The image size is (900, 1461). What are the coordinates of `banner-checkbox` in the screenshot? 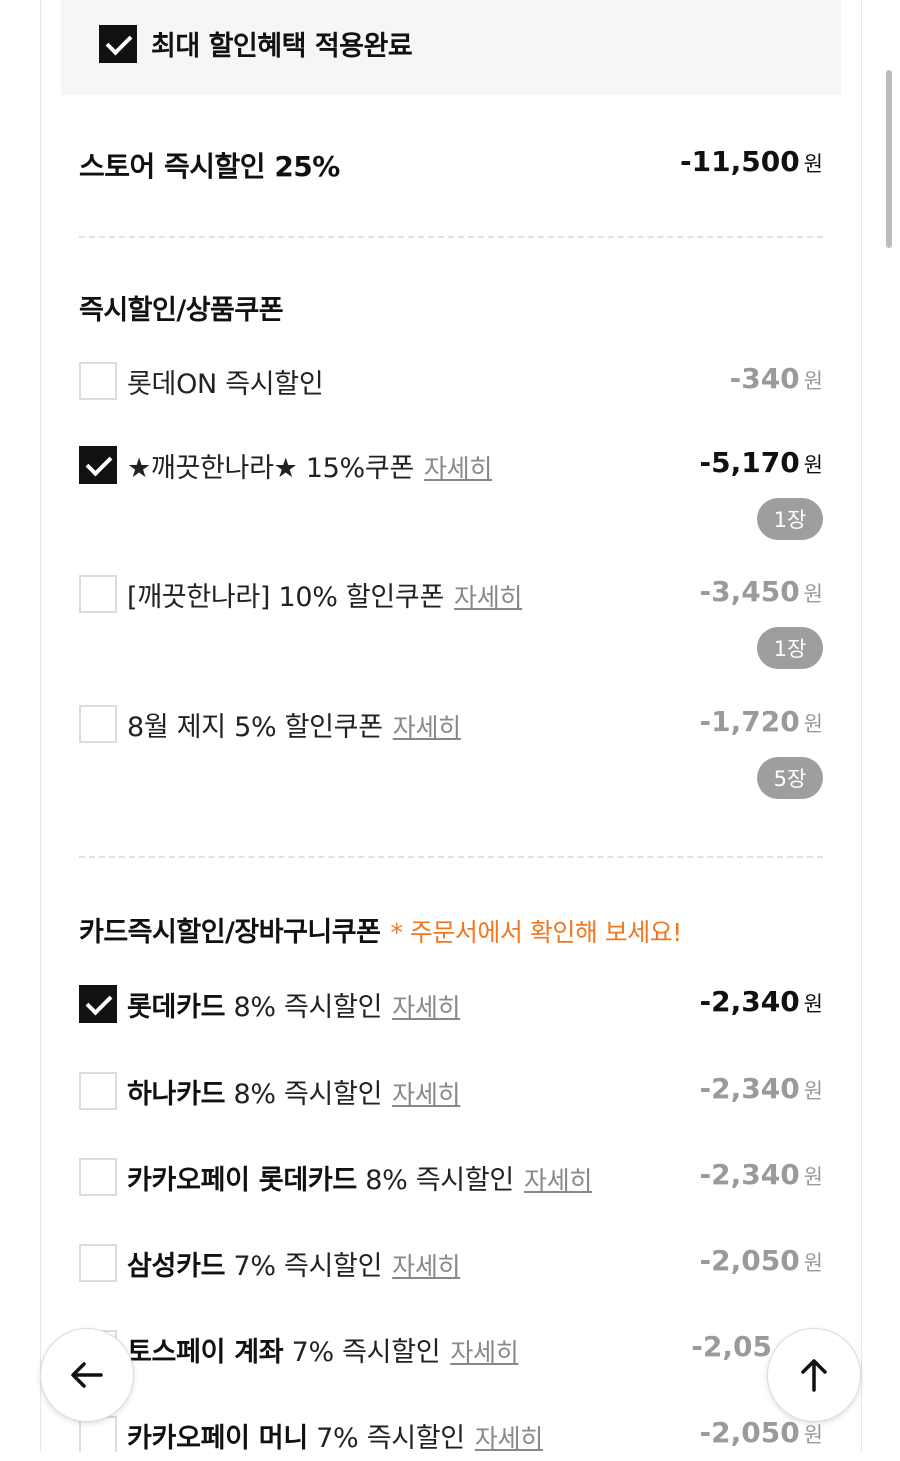 It's located at (118, 44).